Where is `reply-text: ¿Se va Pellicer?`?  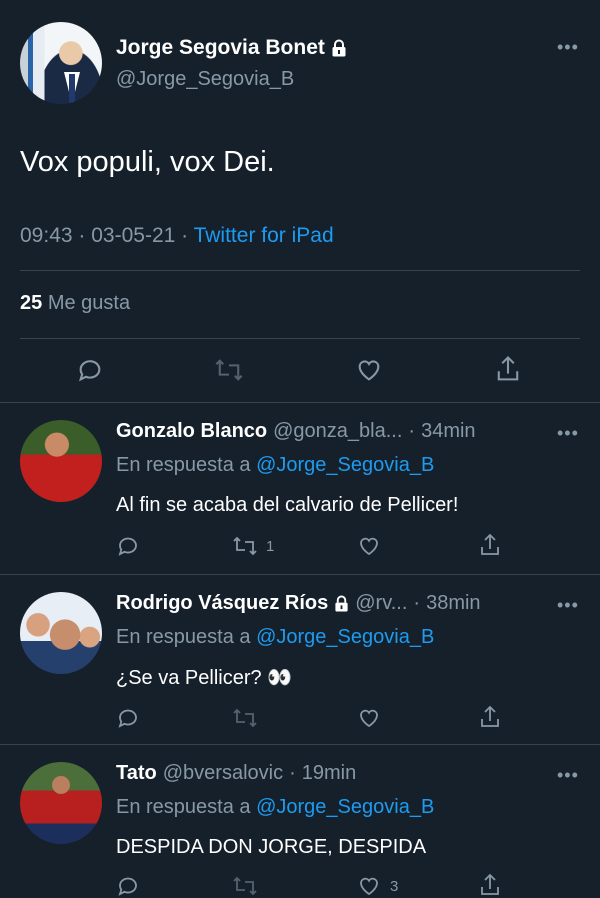 reply-text: ¿Se va Pellicer? is located at coordinates (189, 678).